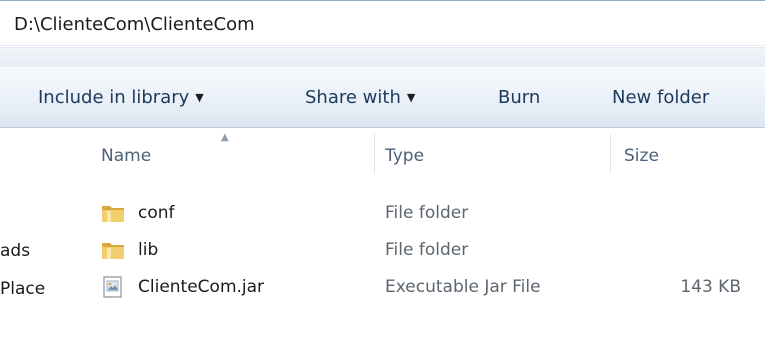  Describe the element at coordinates (134, 24) in the screenshot. I see `address-path: D:\ClienteCom\ClienteCom` at that location.